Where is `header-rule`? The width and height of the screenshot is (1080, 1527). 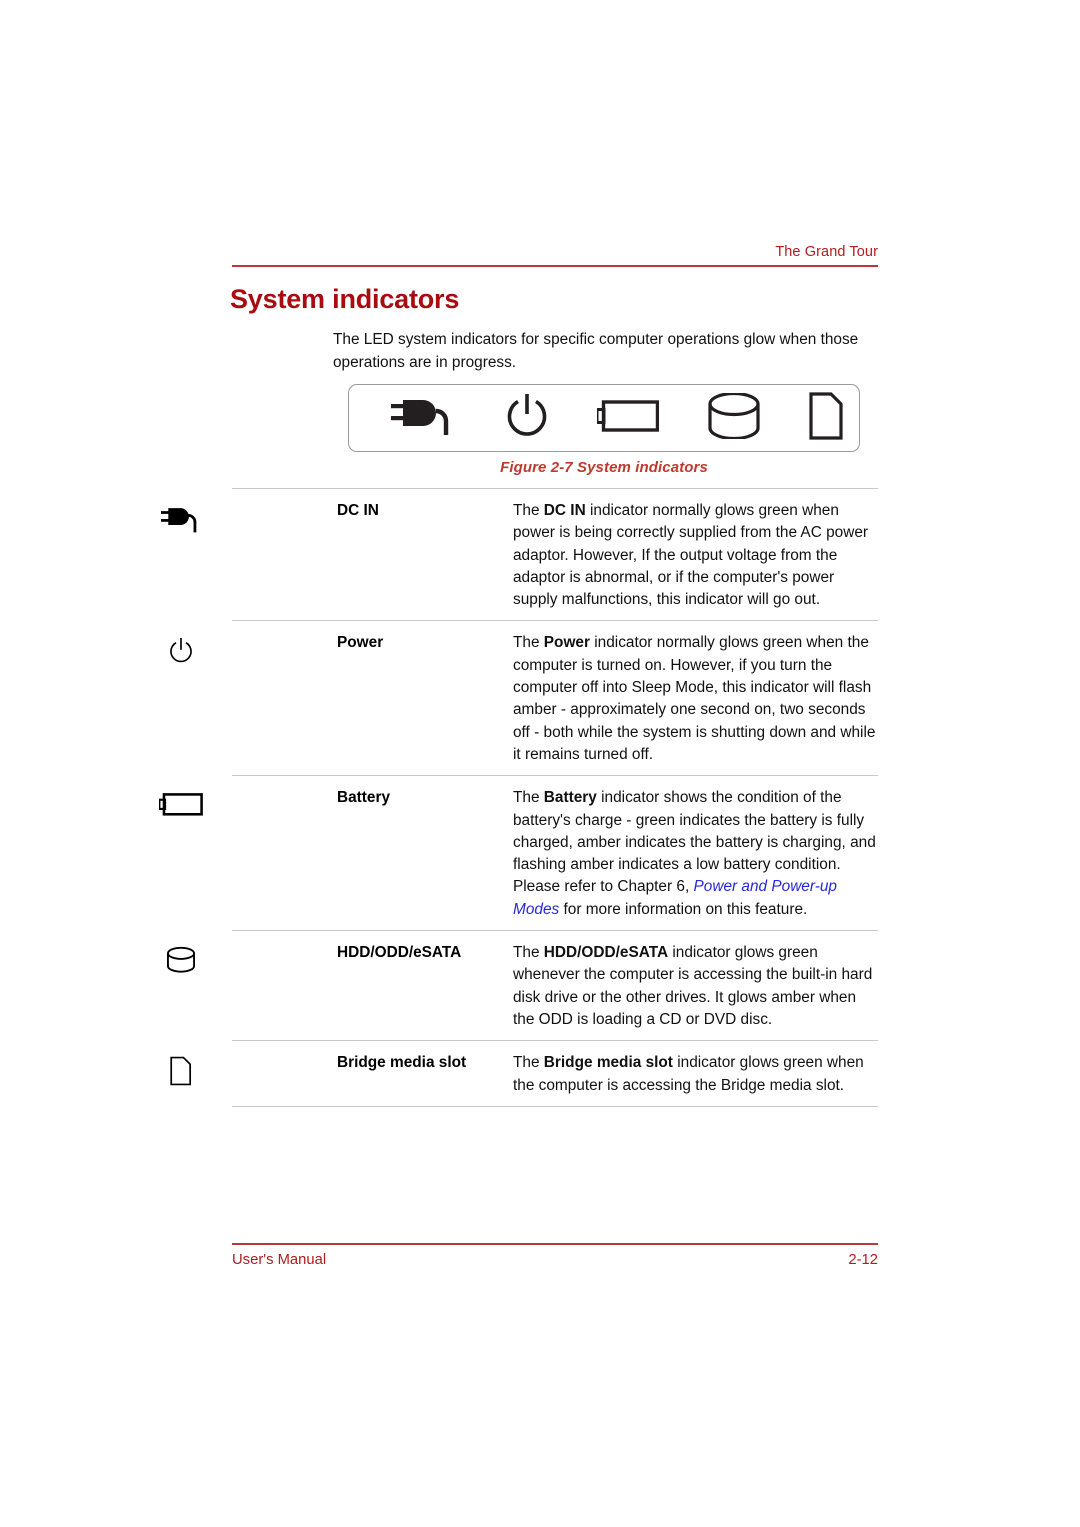 header-rule is located at coordinates (555, 266).